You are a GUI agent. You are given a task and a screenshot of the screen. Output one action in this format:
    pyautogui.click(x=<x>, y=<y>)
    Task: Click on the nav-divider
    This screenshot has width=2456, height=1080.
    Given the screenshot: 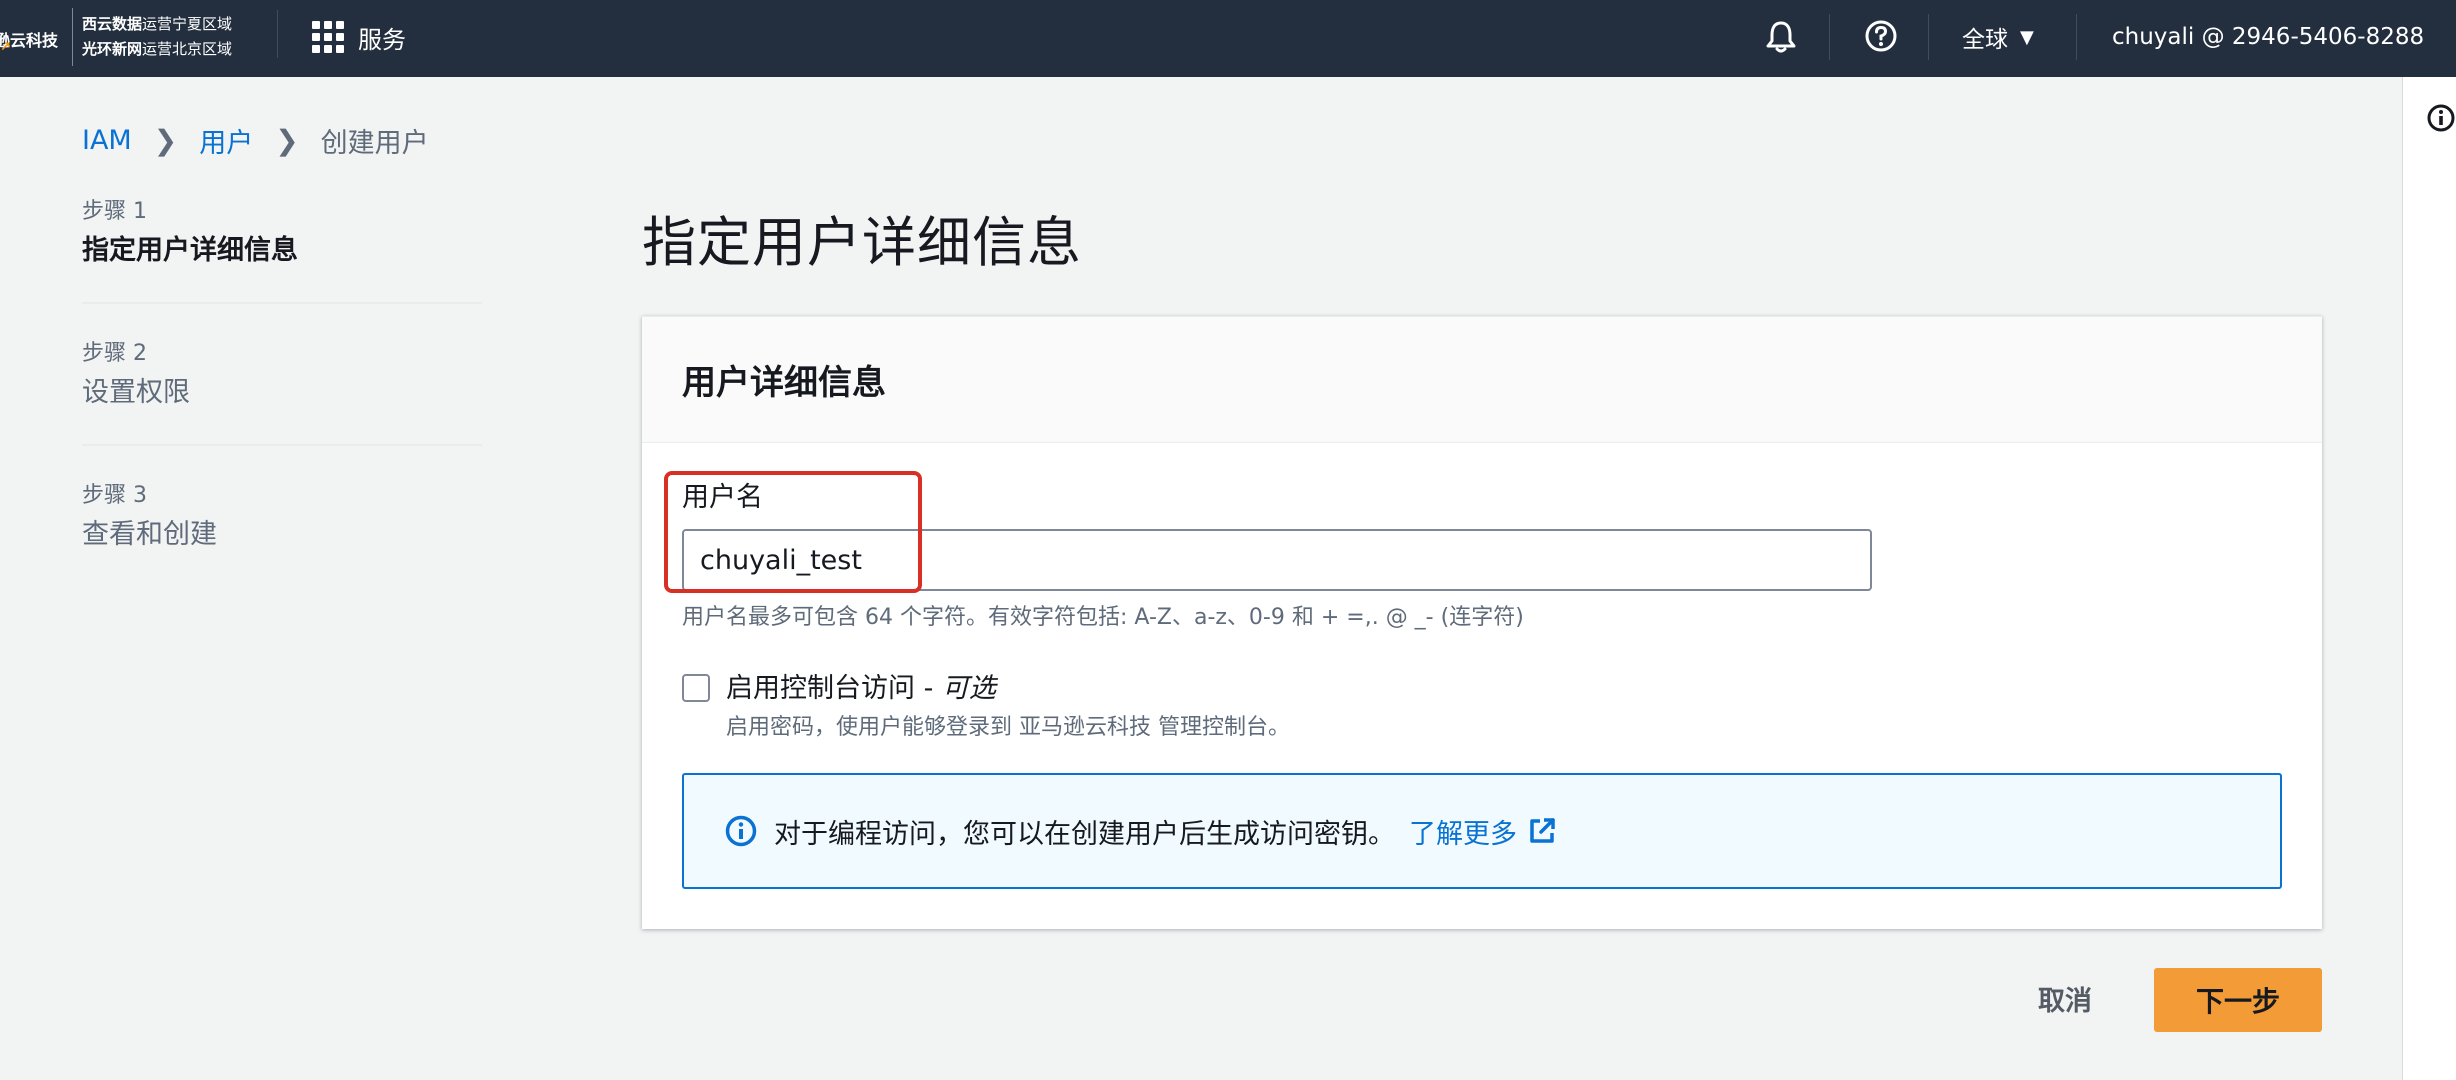 What is the action you would take?
    pyautogui.click(x=277, y=34)
    